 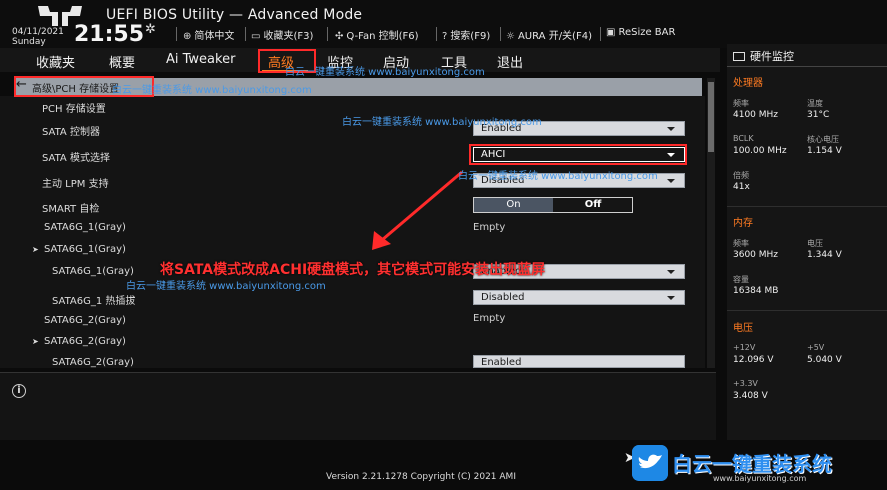 I want to click on ratio-value: 41x, so click(x=741, y=187).